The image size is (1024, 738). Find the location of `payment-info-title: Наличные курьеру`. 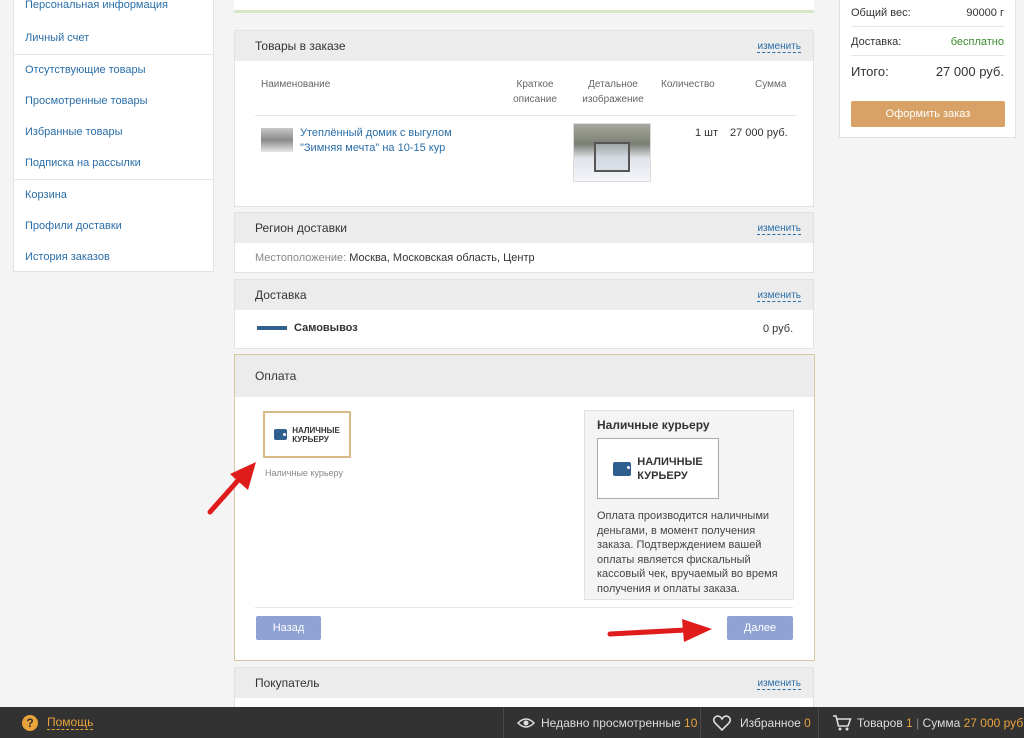

payment-info-title: Наличные курьеру is located at coordinates (653, 425).